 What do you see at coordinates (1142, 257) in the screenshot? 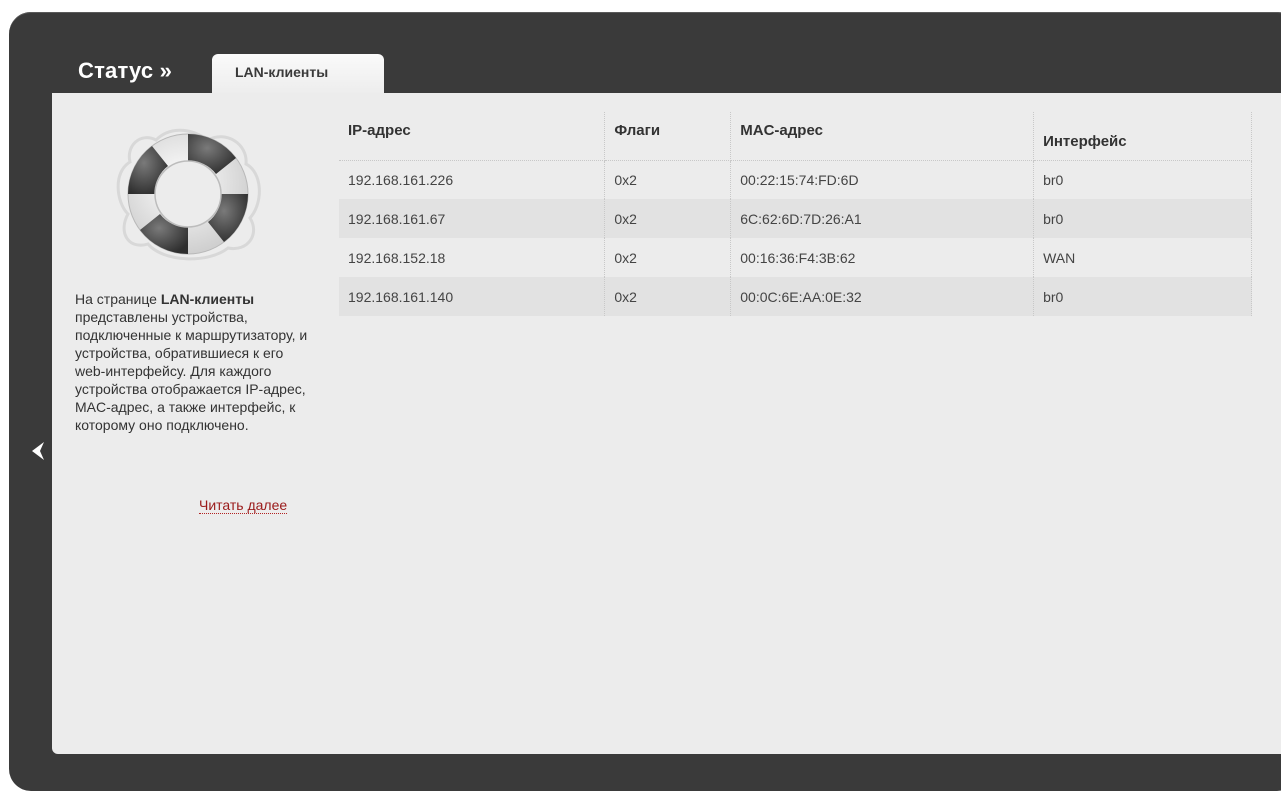
I see `cell-interface: WAN` at bounding box center [1142, 257].